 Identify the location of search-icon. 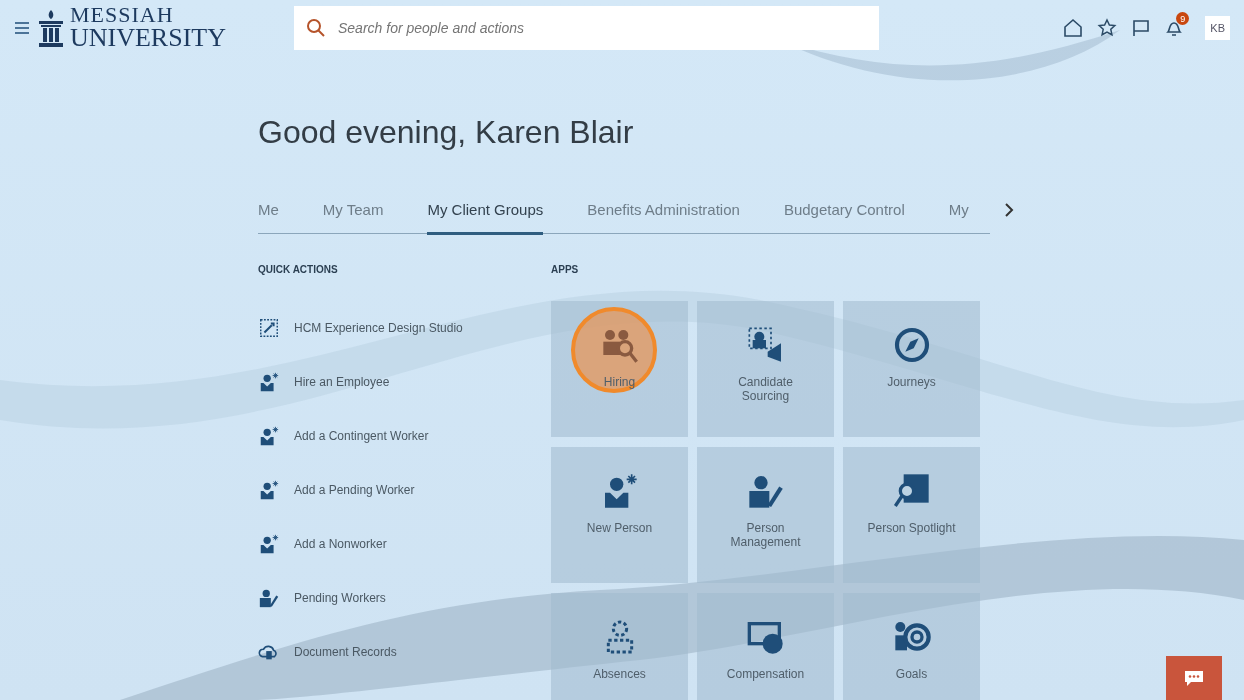
(316, 28).